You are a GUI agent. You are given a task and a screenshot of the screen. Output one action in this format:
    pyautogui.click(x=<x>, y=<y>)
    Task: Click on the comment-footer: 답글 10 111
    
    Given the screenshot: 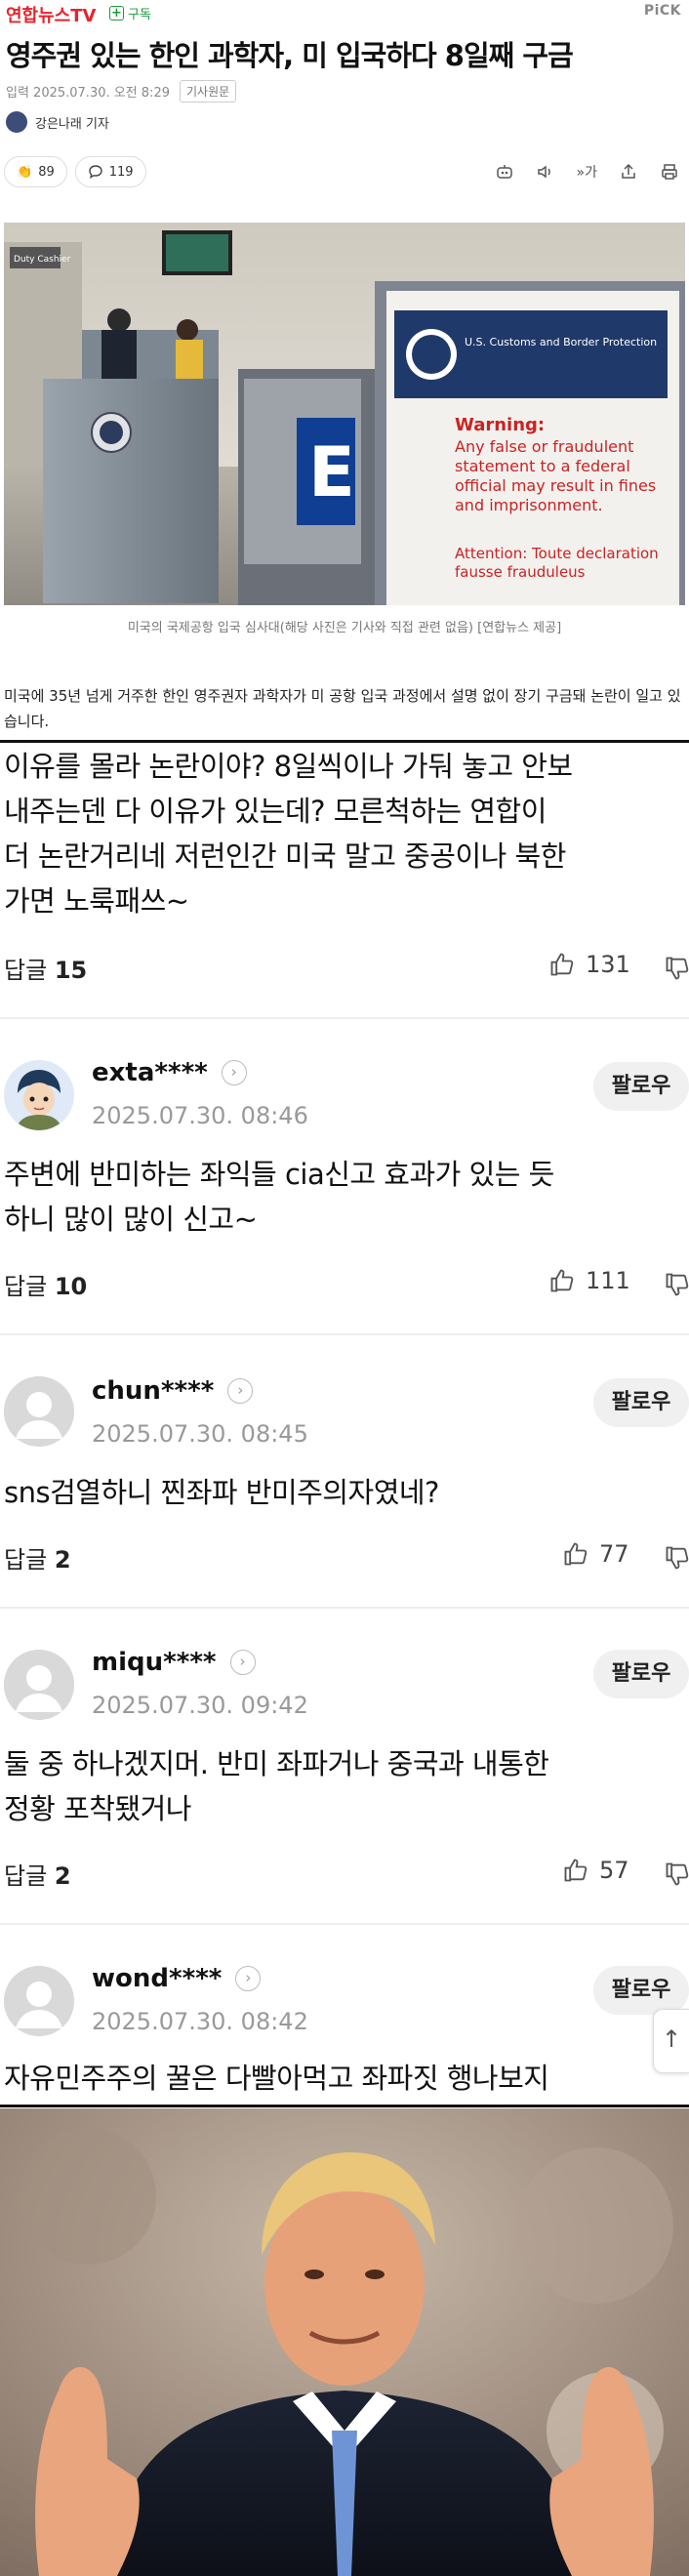 What is the action you would take?
    pyautogui.click(x=346, y=1284)
    